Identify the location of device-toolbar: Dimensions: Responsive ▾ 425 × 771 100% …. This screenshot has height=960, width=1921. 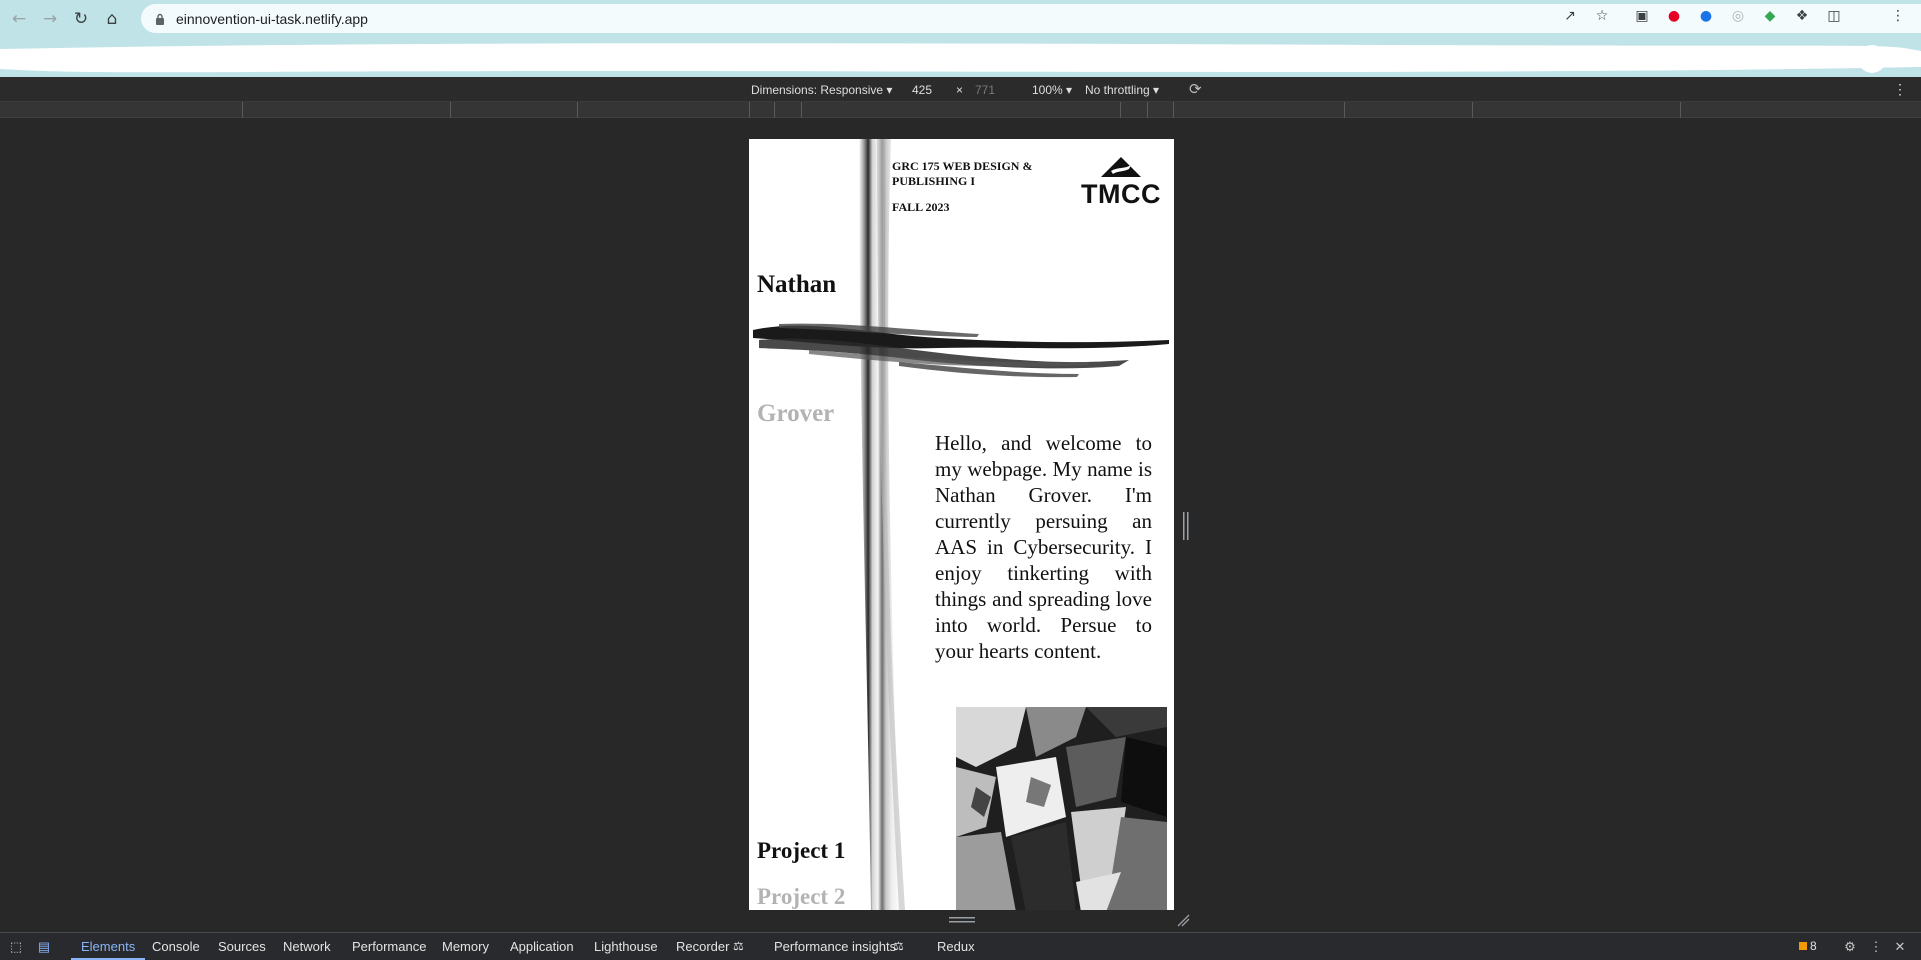
(960, 89).